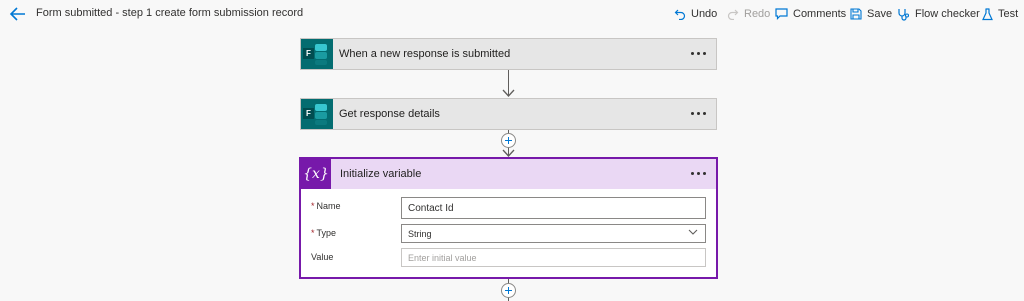 This screenshot has width=1024, height=301. What do you see at coordinates (553, 208) in the screenshot?
I see `name-input: Contact Id` at bounding box center [553, 208].